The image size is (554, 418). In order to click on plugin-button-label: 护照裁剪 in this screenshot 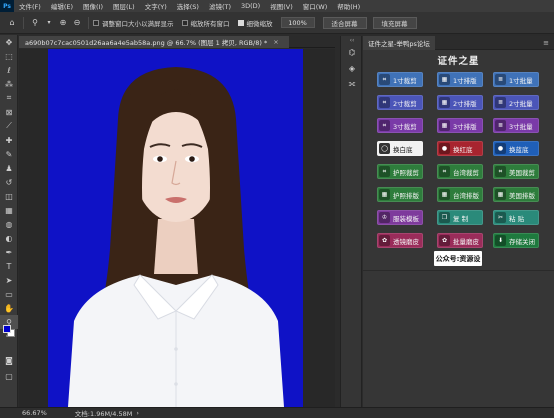, I will do `click(406, 172)`.